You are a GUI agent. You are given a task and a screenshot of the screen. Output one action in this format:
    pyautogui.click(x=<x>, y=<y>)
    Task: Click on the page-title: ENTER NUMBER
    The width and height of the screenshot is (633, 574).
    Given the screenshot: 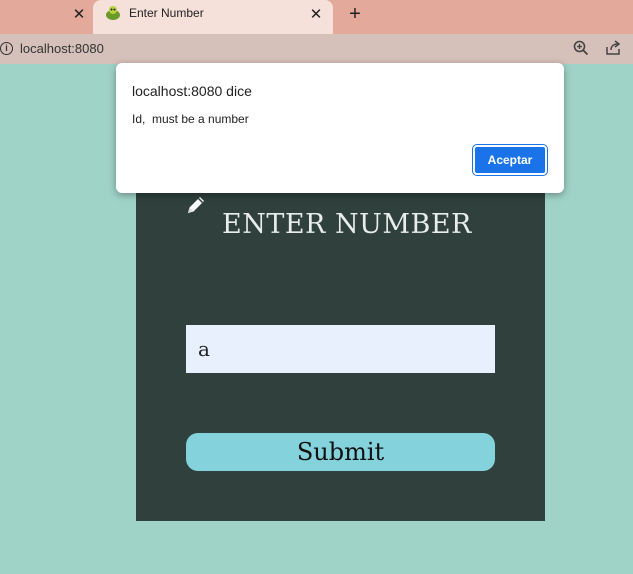 What is the action you would take?
    pyautogui.click(x=347, y=224)
    